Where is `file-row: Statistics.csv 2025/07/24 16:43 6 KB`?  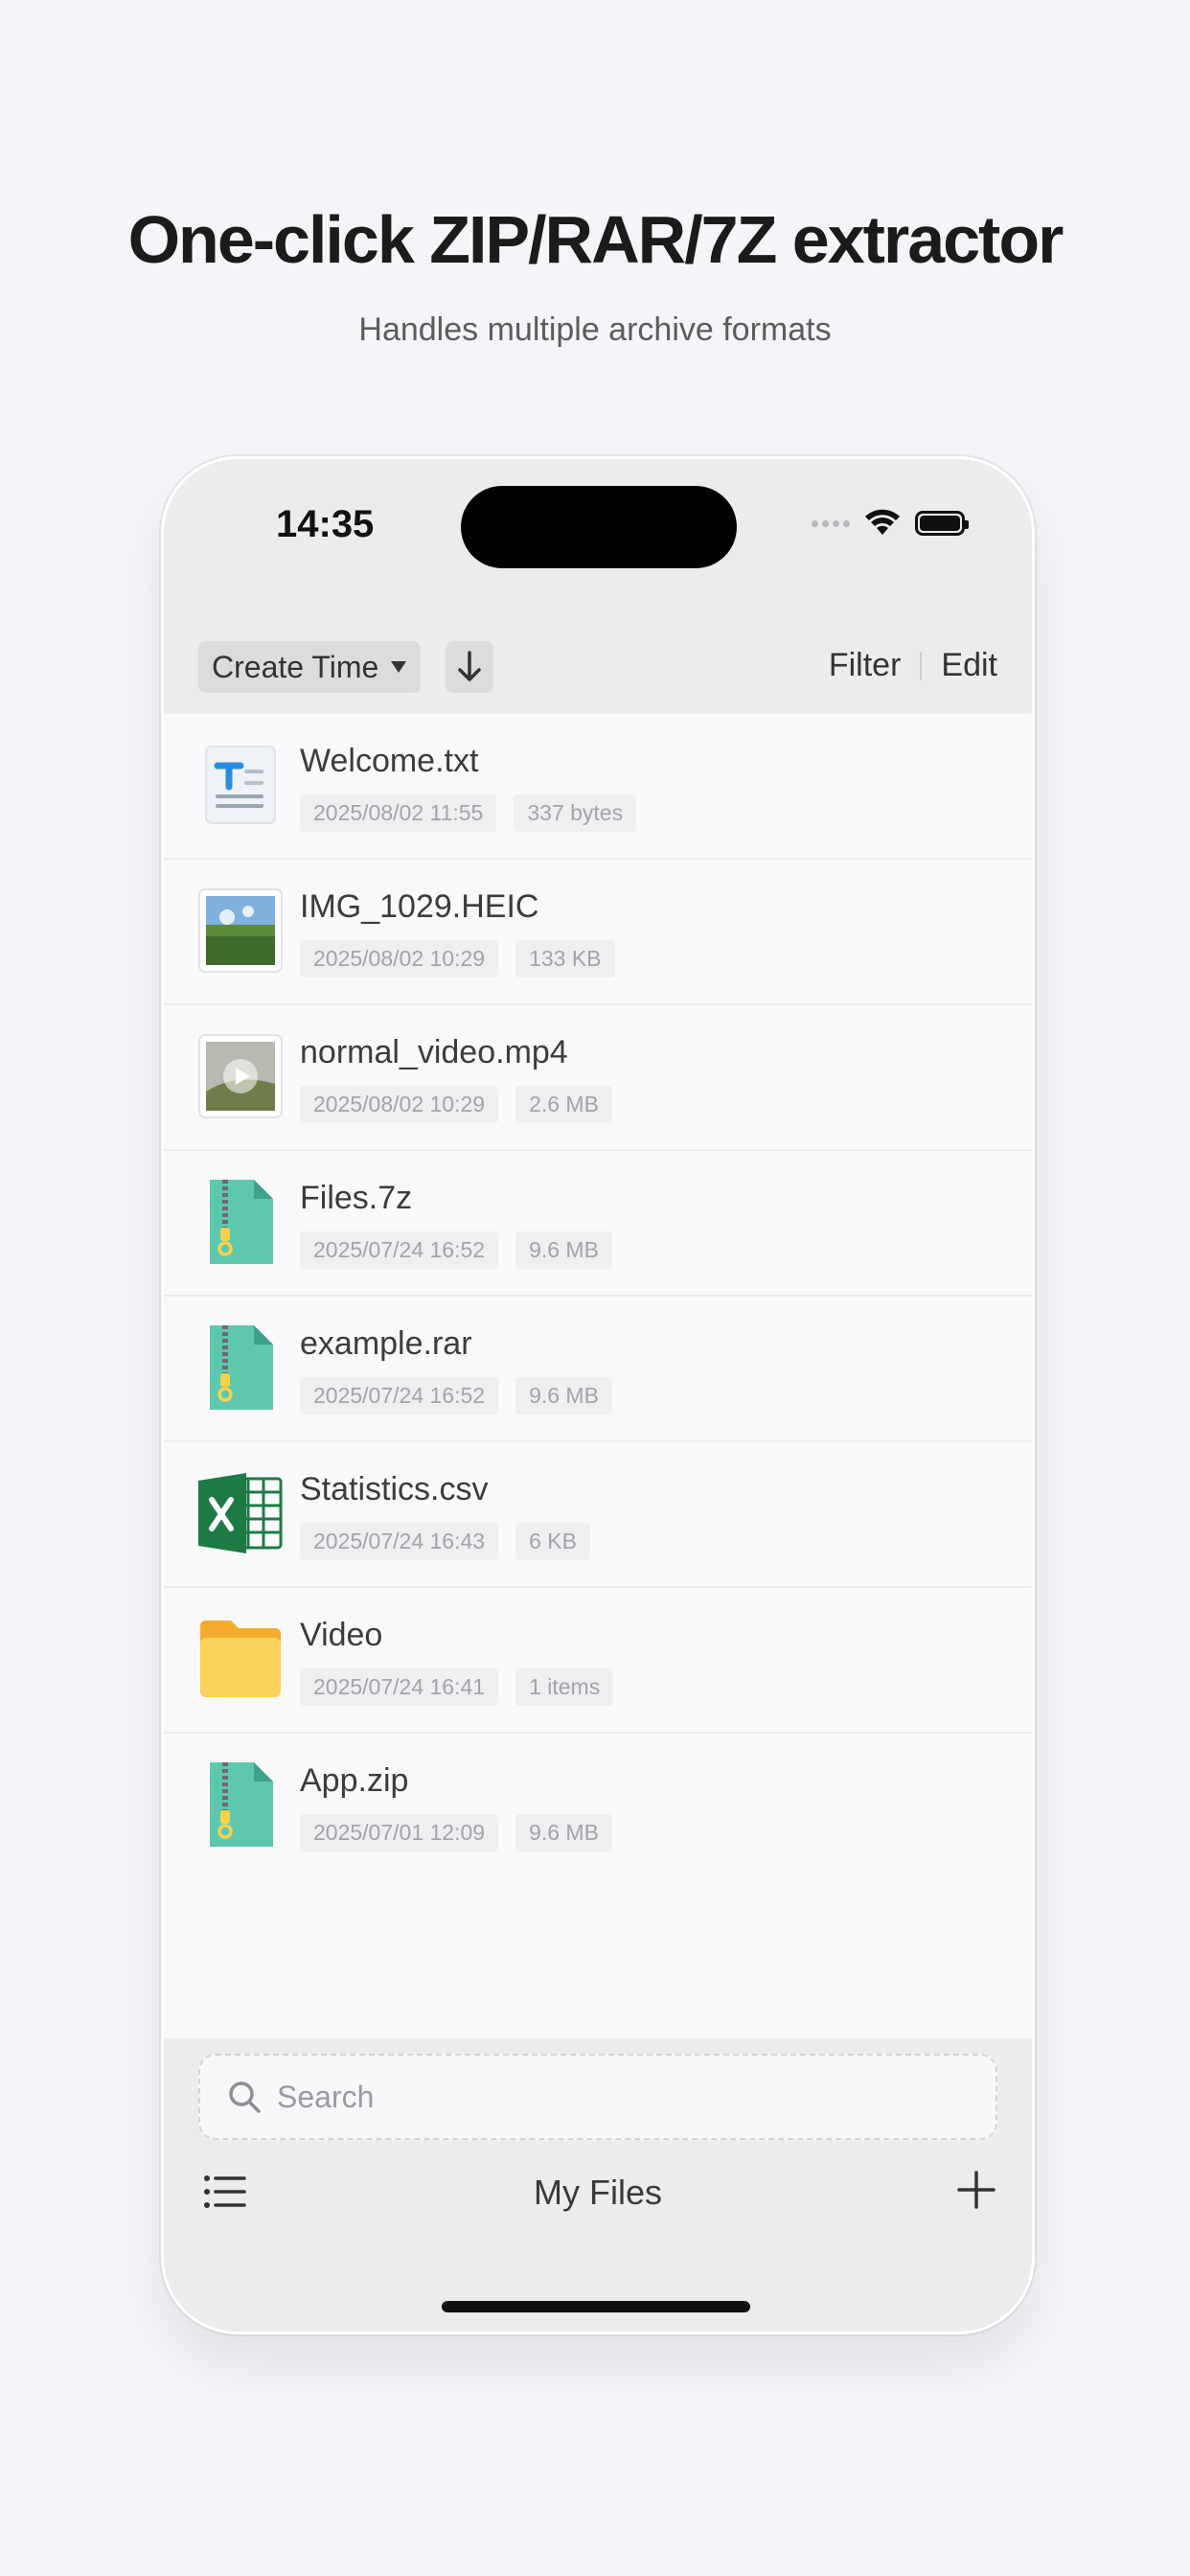 file-row: Statistics.csv 2025/07/24 16:43 6 KB is located at coordinates (598, 1515).